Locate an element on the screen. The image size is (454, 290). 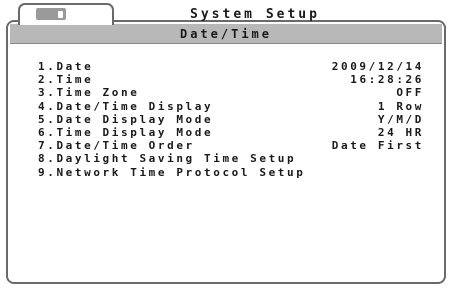
panel-header: Date/Time is located at coordinates (226, 34).